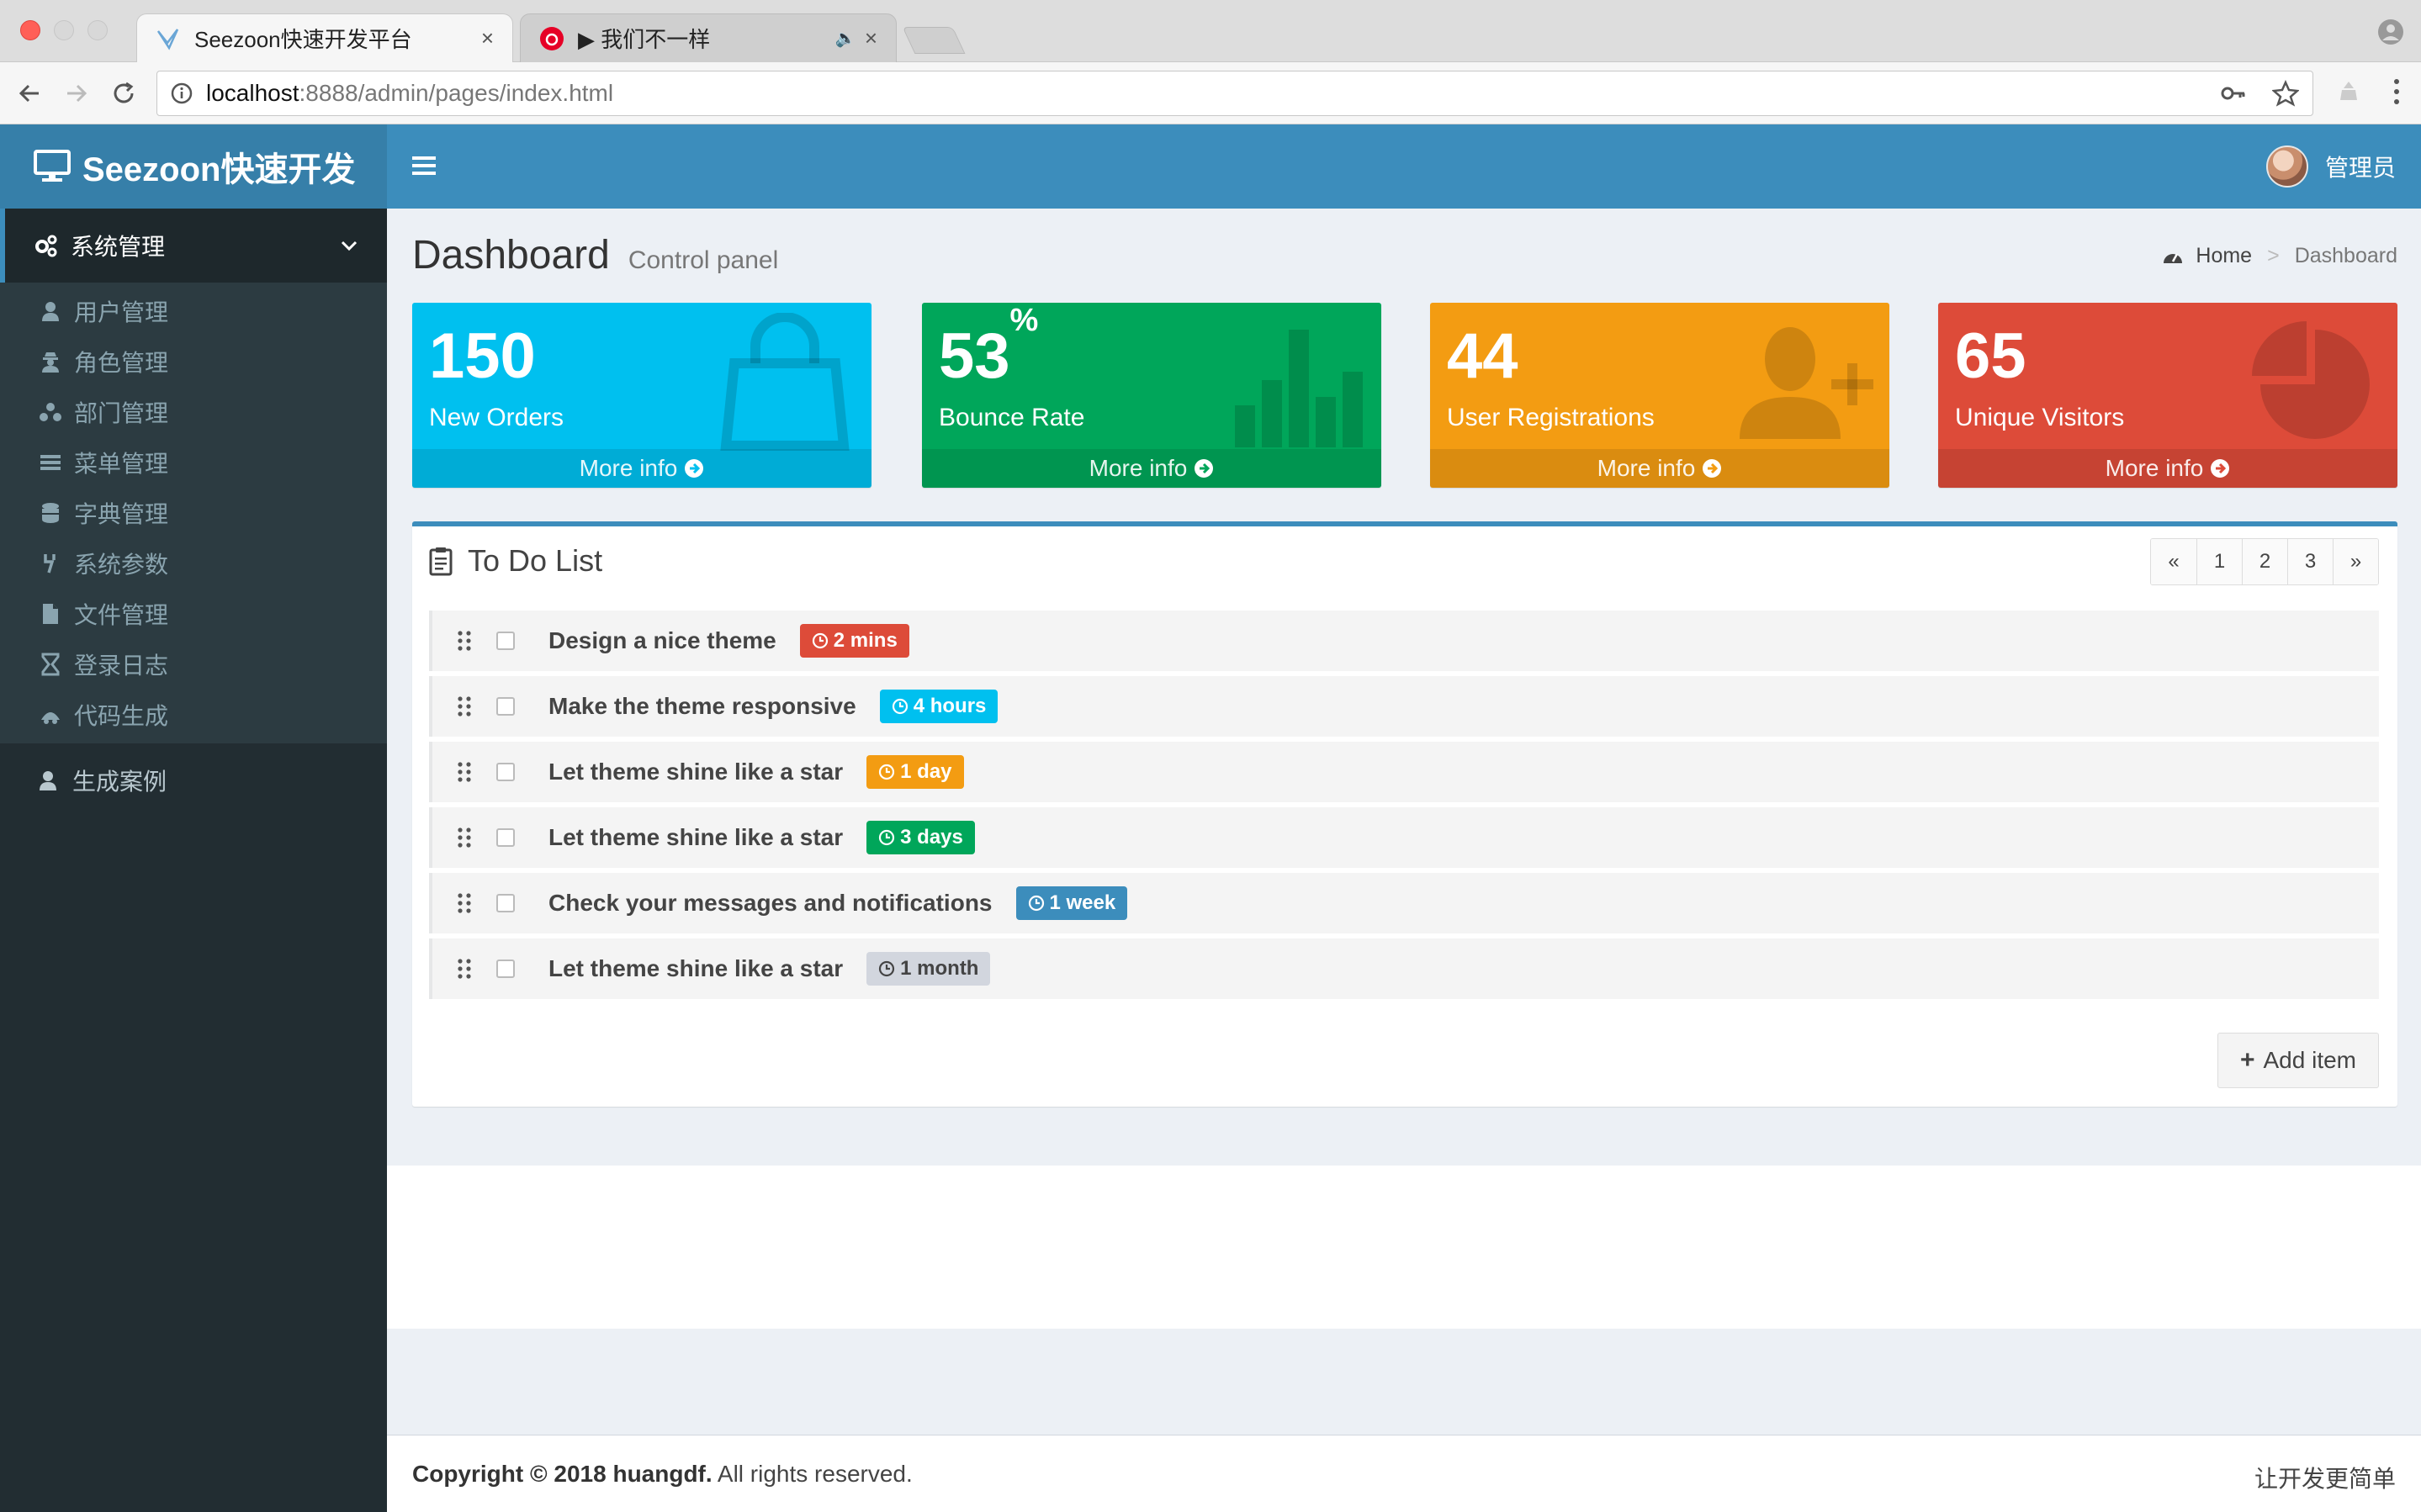 Image resolution: width=2421 pixels, height=1512 pixels. Describe the element at coordinates (1404, 706) in the screenshot. I see `todo-item: Make the theme responsive 4 hours` at that location.